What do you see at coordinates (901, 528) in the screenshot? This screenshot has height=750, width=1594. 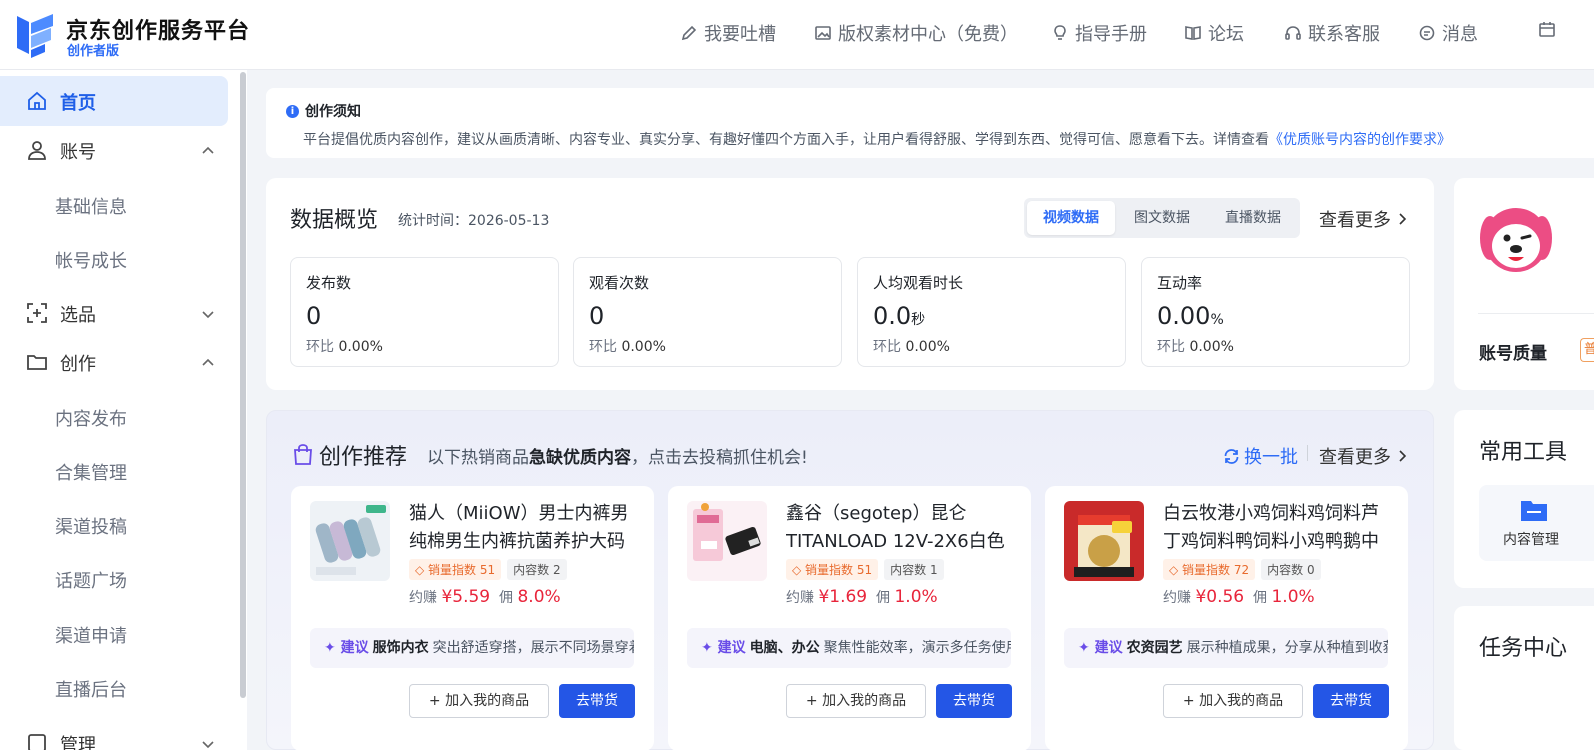 I see `product-name: 鑫谷（segotep）昆仑TITANLOAD 12V-2X6白色强化线材` at bounding box center [901, 528].